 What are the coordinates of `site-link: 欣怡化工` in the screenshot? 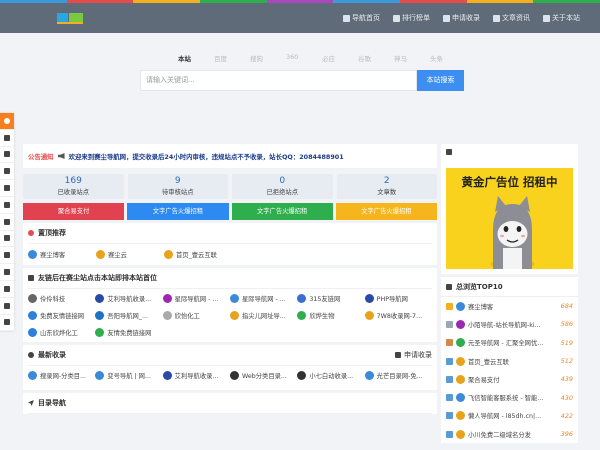 It's located at (196, 315).